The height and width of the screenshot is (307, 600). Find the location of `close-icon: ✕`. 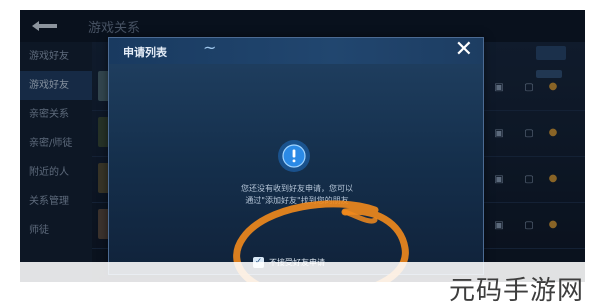

close-icon: ✕ is located at coordinates (464, 50).